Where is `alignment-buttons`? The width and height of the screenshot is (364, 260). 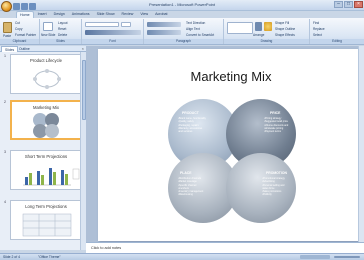
alignment-buttons is located at coordinates (164, 32).